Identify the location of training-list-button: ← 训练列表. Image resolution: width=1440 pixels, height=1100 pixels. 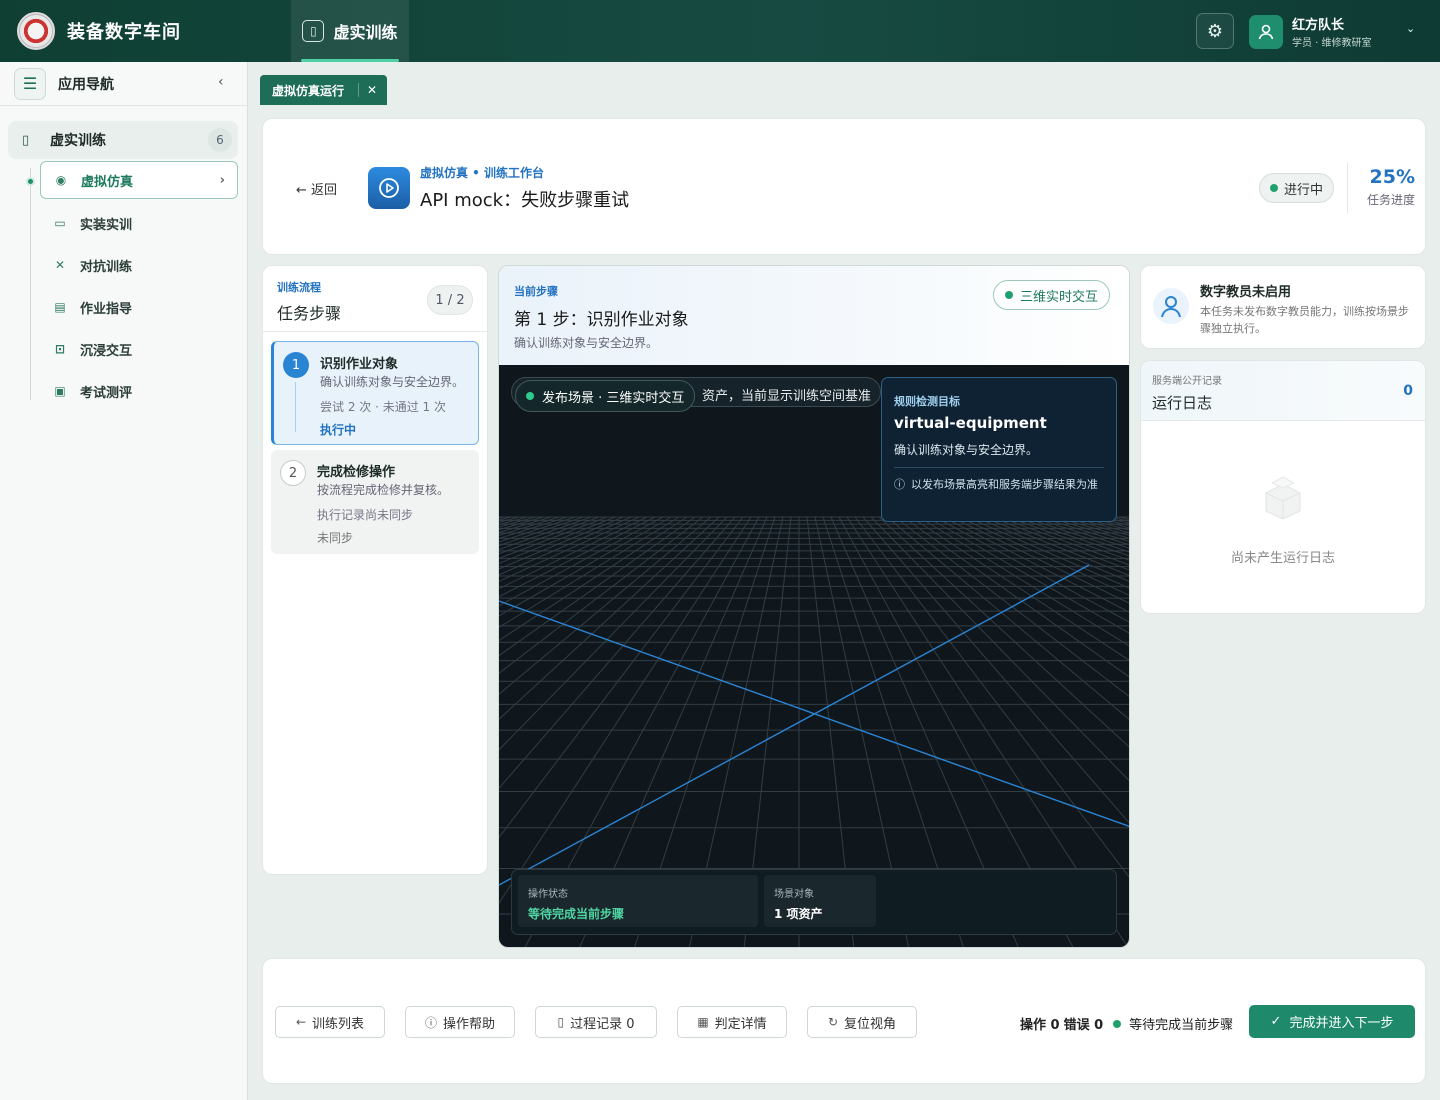
(330, 1022).